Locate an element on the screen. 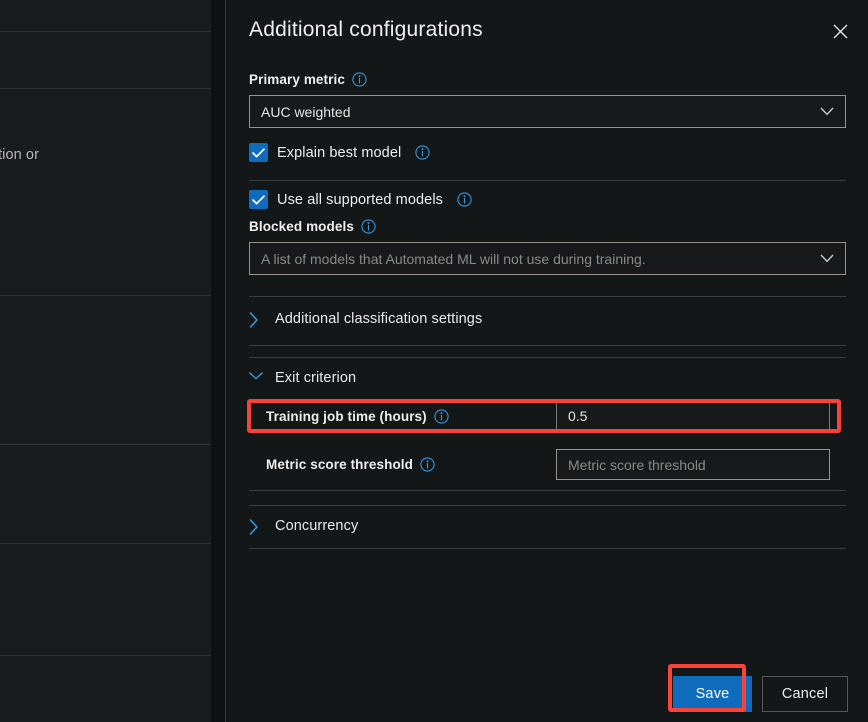 The height and width of the screenshot is (722, 868). additional-classification-settings-accordion: Additional classification settings is located at coordinates (366, 319).